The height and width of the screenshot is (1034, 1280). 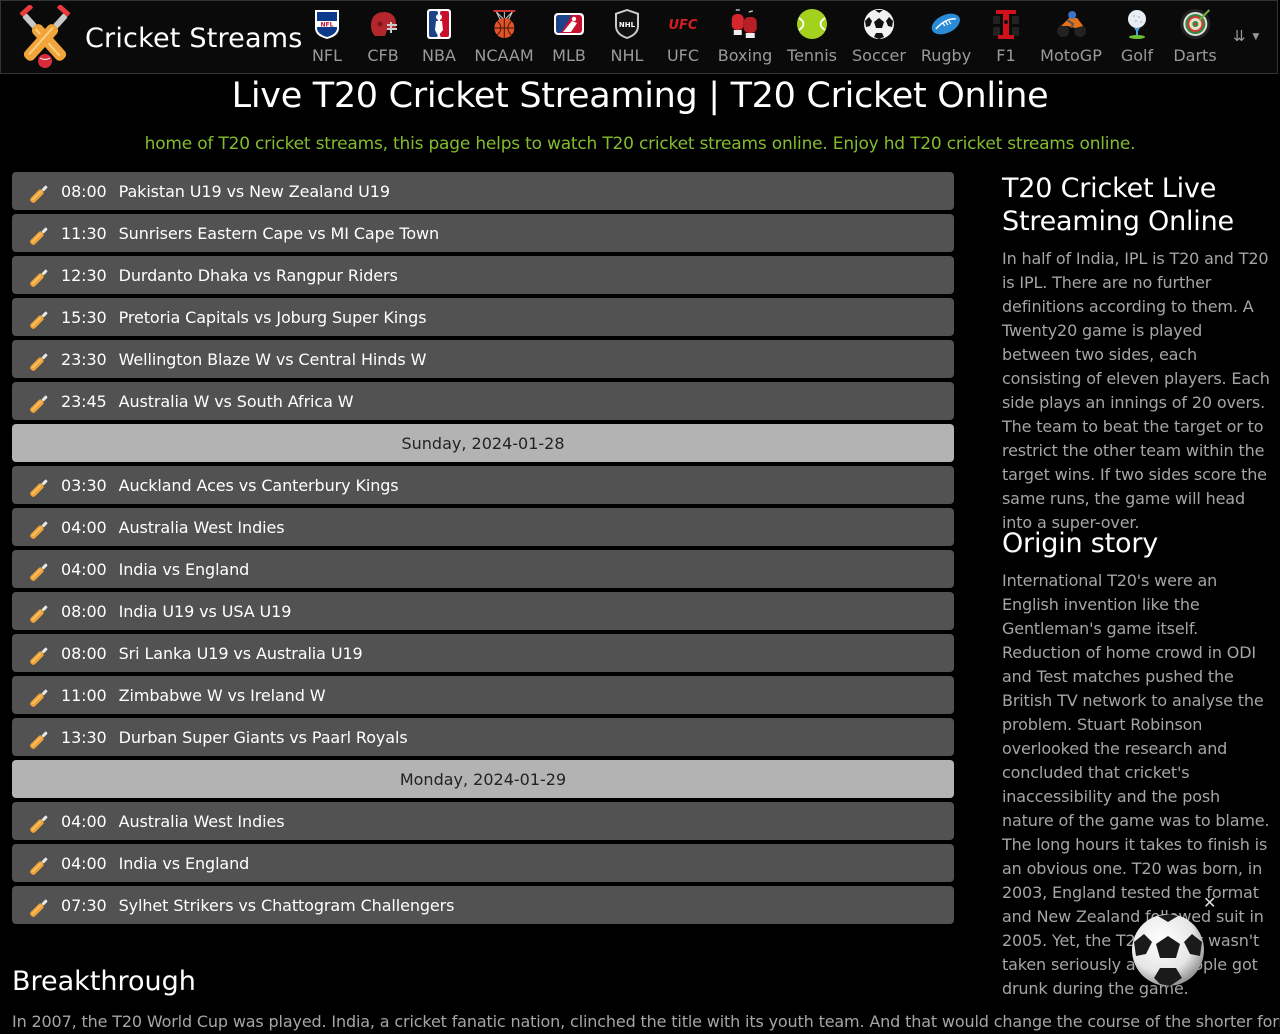 What do you see at coordinates (483, 401) in the screenshot?
I see `match-row: 23:45 Australia W vs South Africa W` at bounding box center [483, 401].